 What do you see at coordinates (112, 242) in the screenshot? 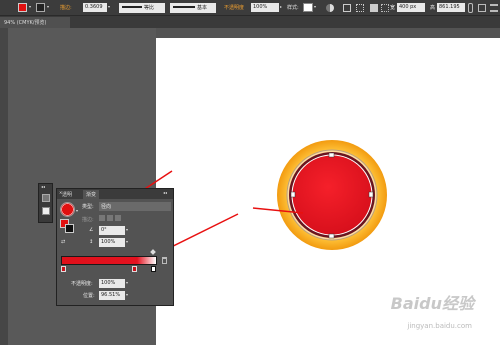
I see `aspect-ratio-input: 100%` at bounding box center [112, 242].